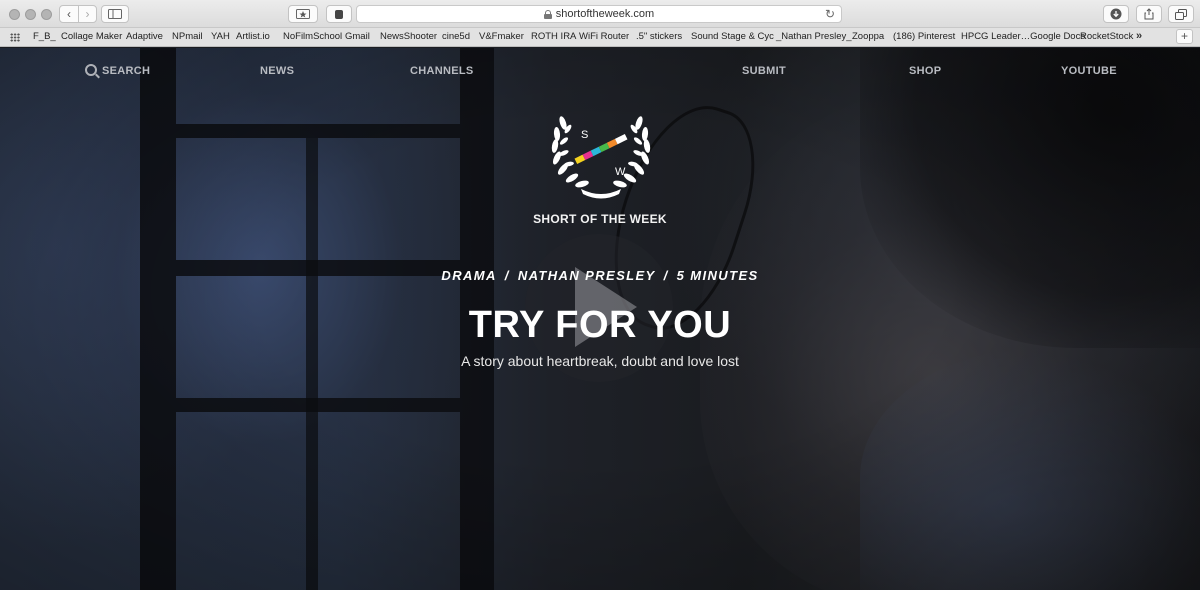 Image resolution: width=1200 pixels, height=590 pixels. Describe the element at coordinates (605, 14) in the screenshot. I see `url-text: shortoftheweek.com` at that location.